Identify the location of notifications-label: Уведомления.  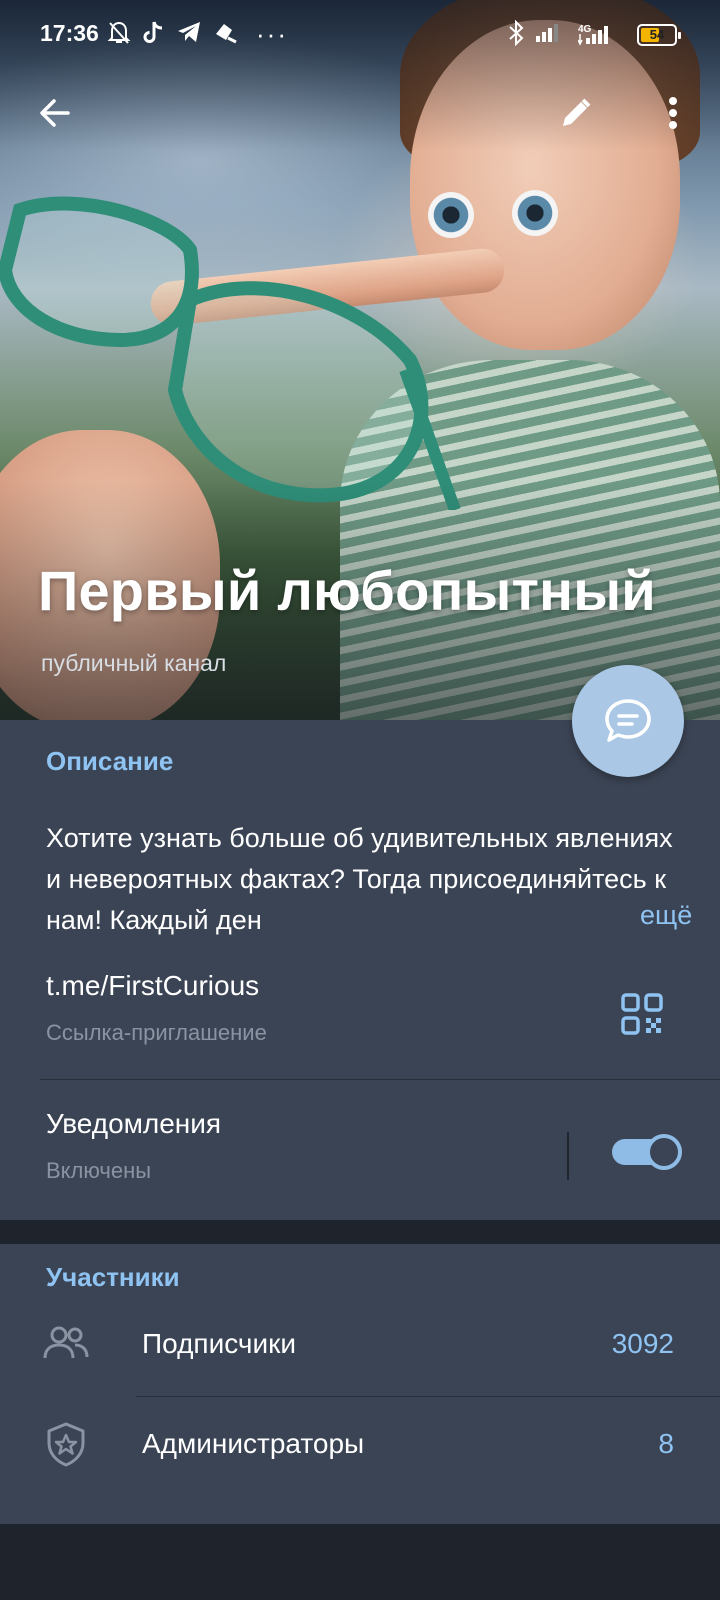
(133, 1124).